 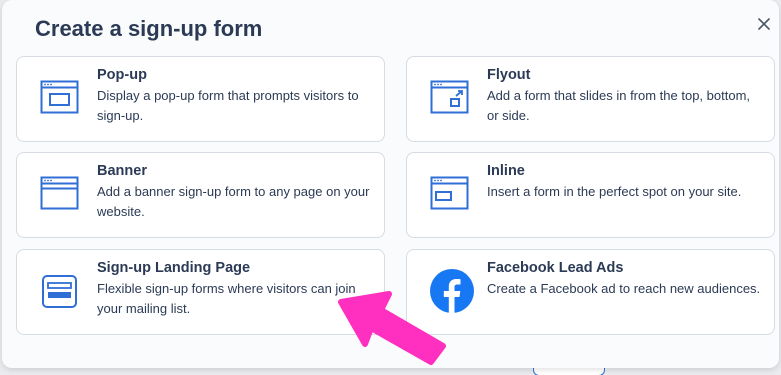 What do you see at coordinates (174, 268) in the screenshot?
I see `option-name: Sign-up Landing Page` at bounding box center [174, 268].